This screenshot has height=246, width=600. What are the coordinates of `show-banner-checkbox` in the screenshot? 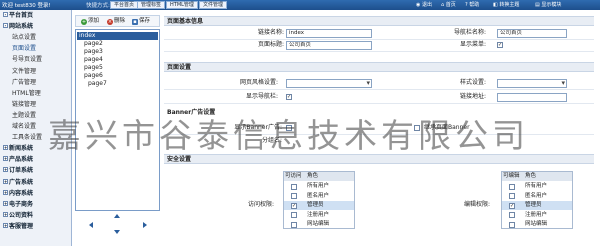 It's located at (289, 128).